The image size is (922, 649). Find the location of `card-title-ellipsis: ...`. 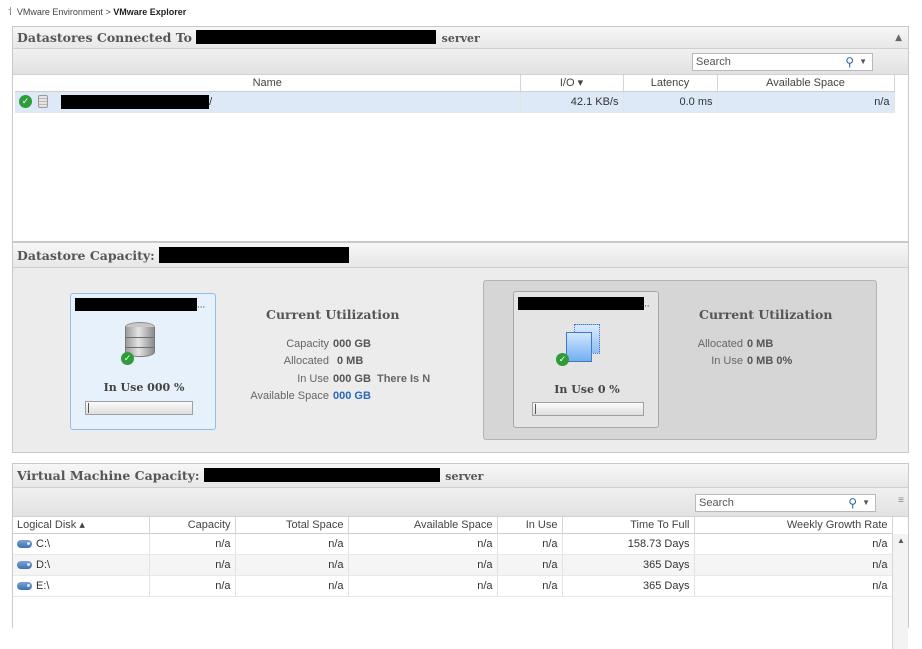

card-title-ellipsis: ... is located at coordinates (201, 305).